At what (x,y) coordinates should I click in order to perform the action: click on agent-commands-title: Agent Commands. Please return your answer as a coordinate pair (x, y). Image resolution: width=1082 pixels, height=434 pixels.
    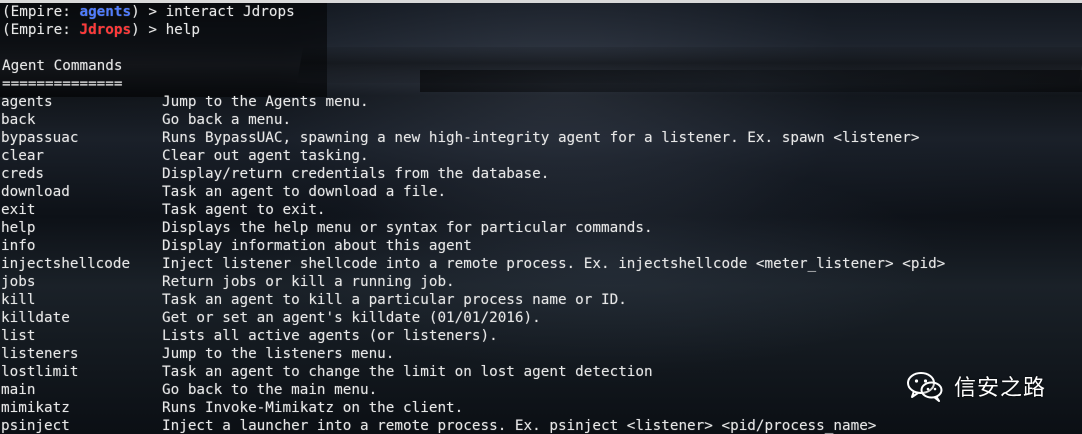
    Looking at the image, I should click on (62, 66).